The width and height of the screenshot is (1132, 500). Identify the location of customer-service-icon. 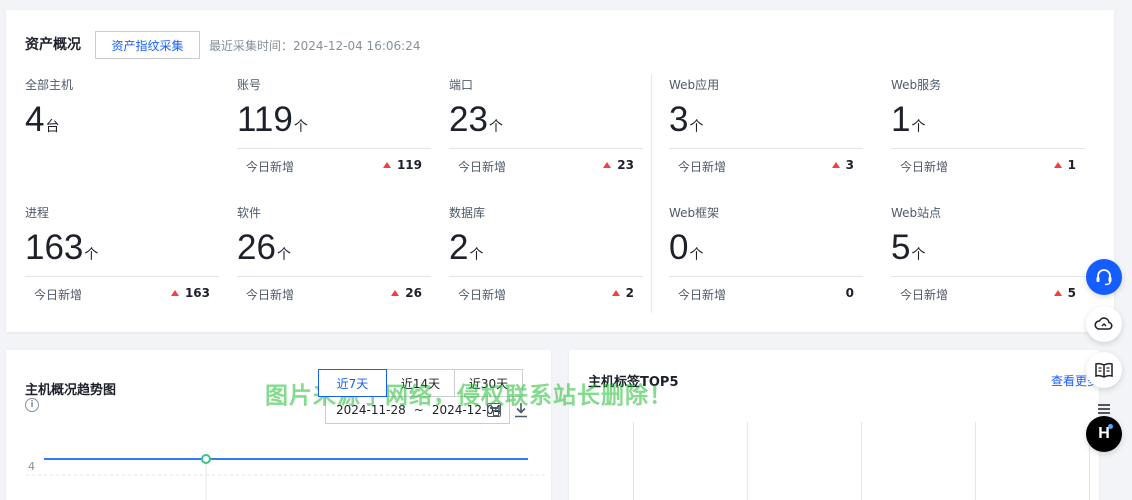
(1104, 277).